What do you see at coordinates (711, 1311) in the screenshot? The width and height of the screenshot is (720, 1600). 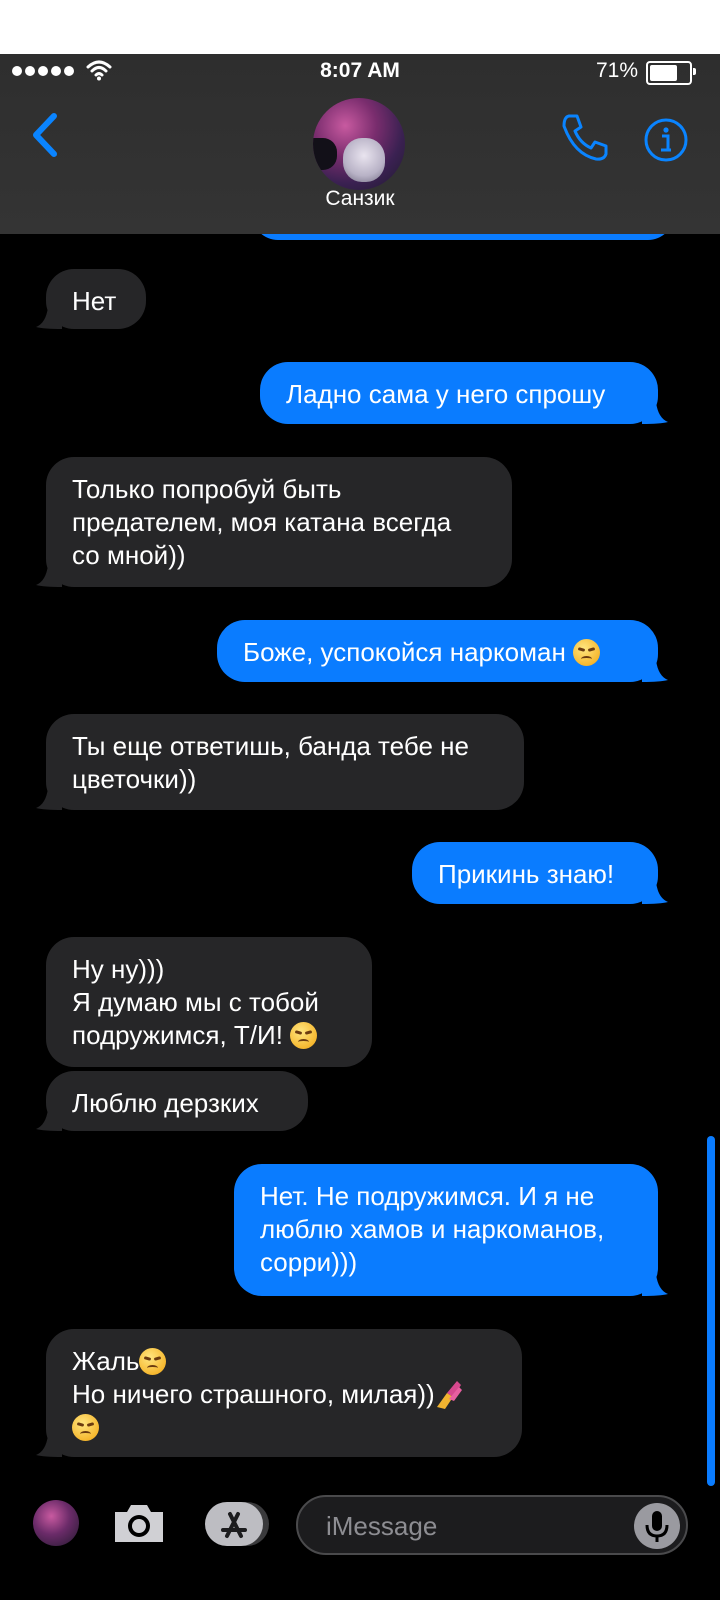 I see `scroll-indicator` at bounding box center [711, 1311].